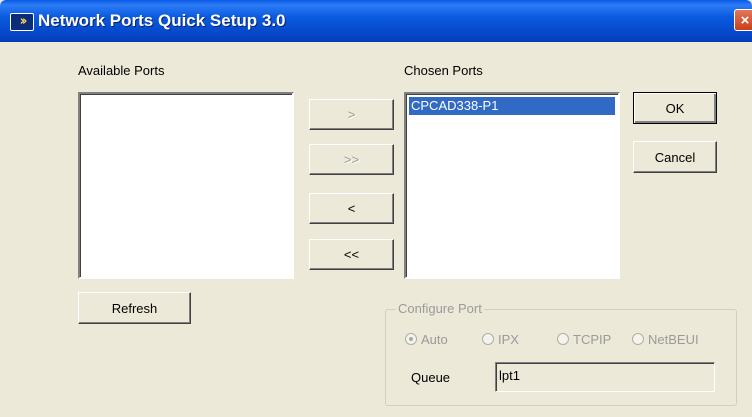 The image size is (752, 417). What do you see at coordinates (351, 254) in the screenshot?
I see `remove-all-ports-button: <<` at bounding box center [351, 254].